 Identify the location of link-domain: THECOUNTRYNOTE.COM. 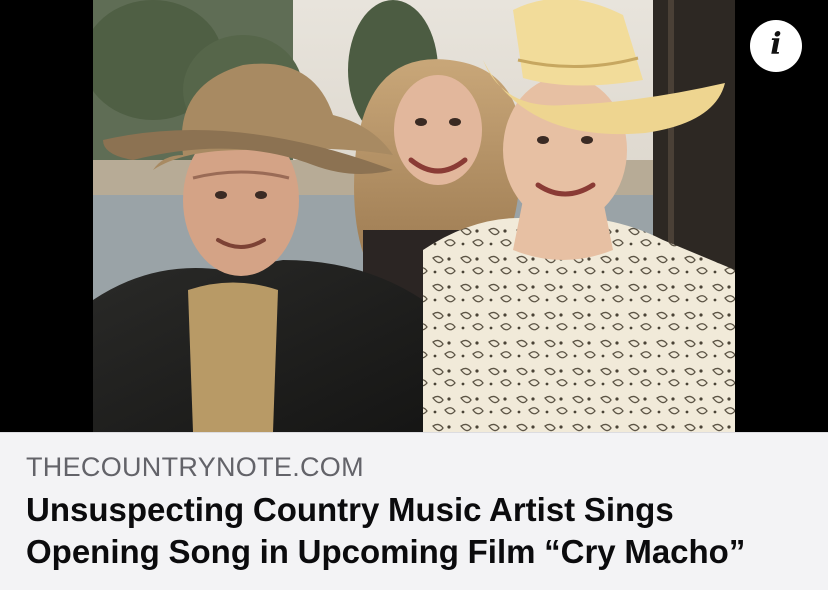
(195, 467).